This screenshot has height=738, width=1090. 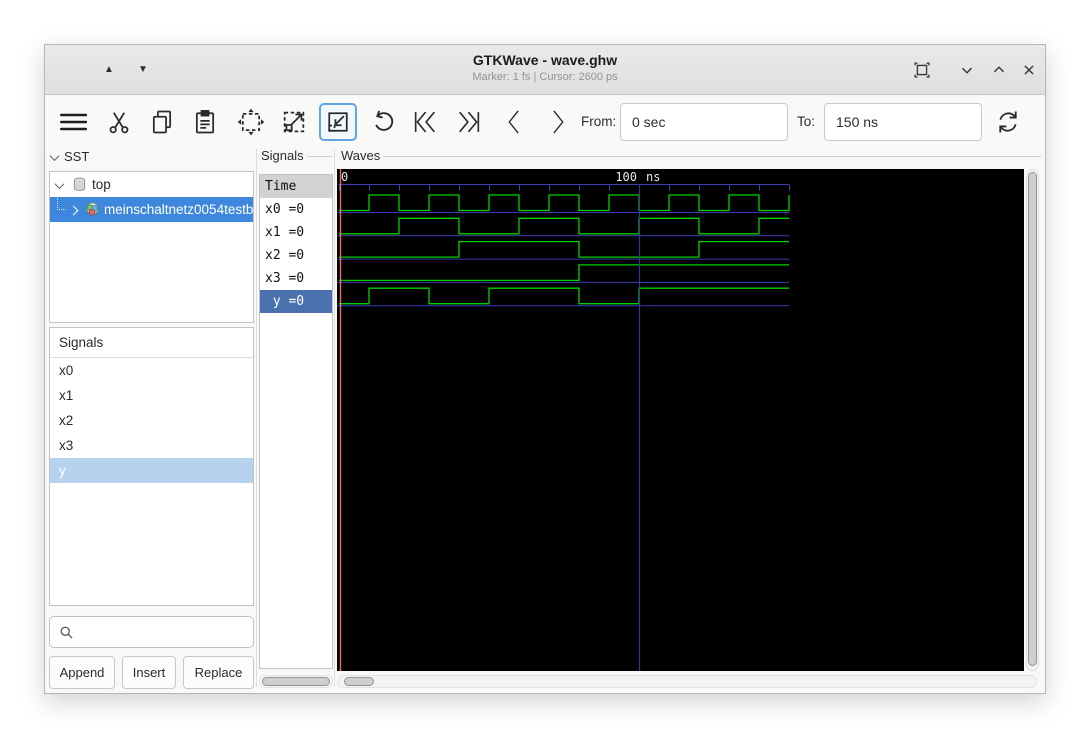 I want to click on zoom-in-icon, so click(x=338, y=122).